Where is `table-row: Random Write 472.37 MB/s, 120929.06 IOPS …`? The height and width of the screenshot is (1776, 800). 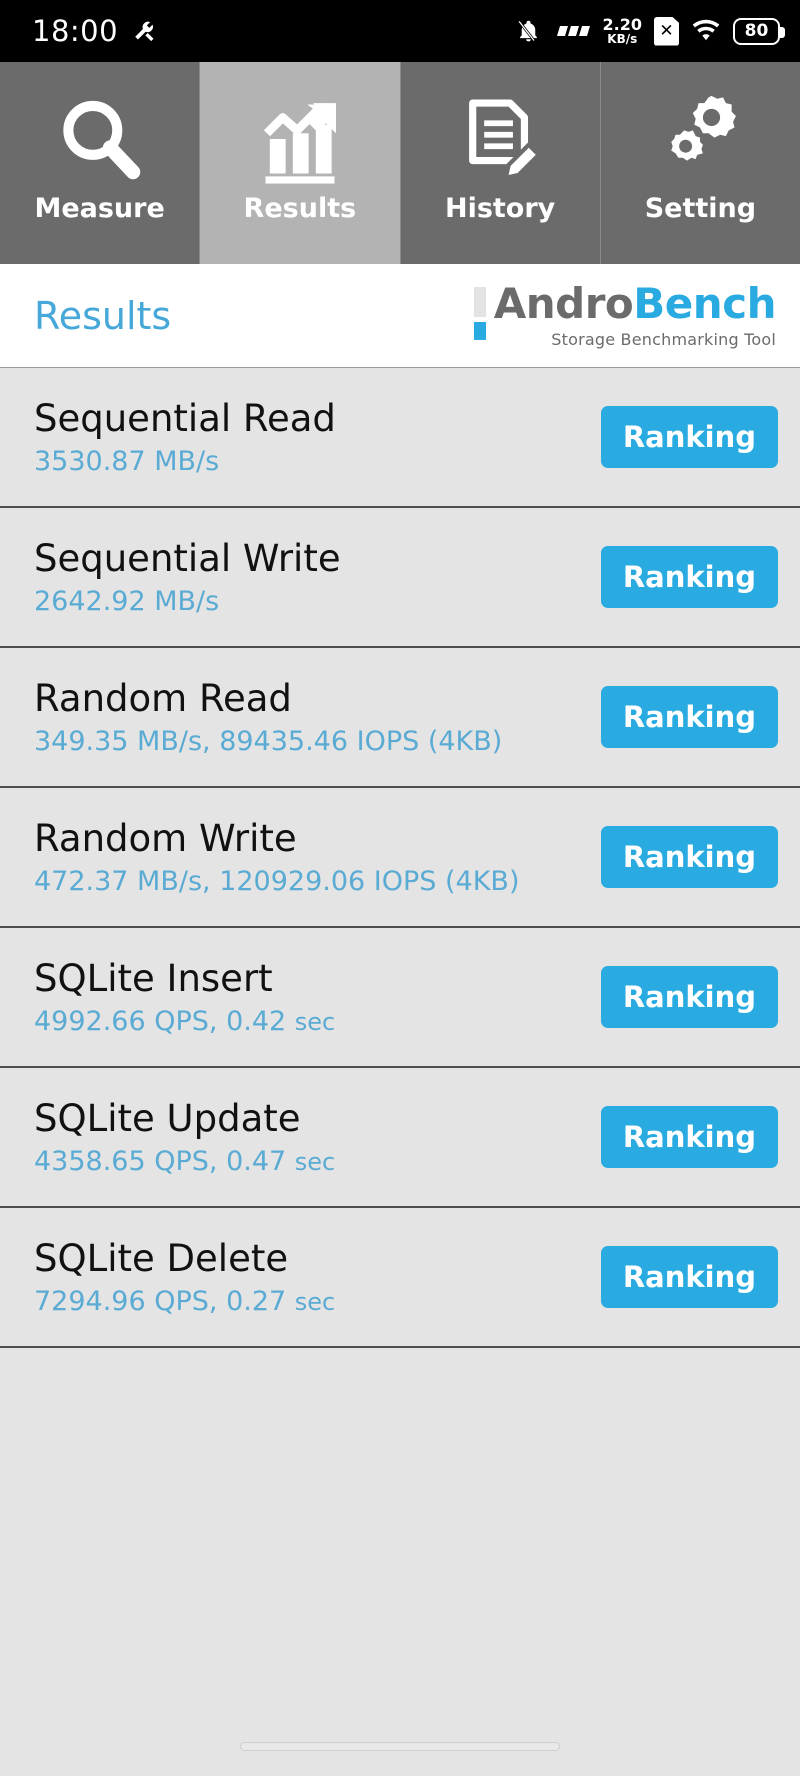
table-row: Random Write 472.37 MB/s, 120929.06 IOPS … is located at coordinates (400, 858).